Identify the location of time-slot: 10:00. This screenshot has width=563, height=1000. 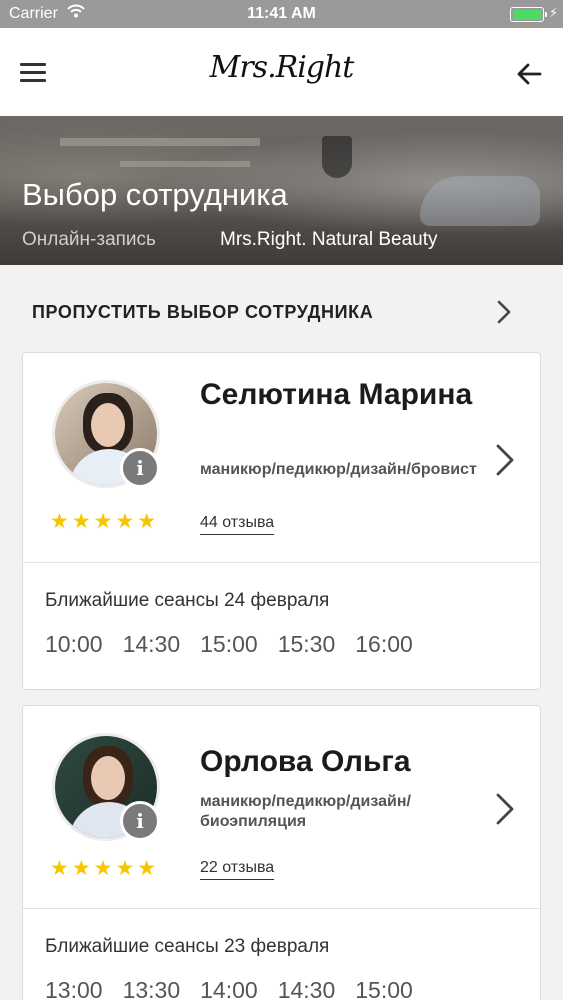
(74, 644).